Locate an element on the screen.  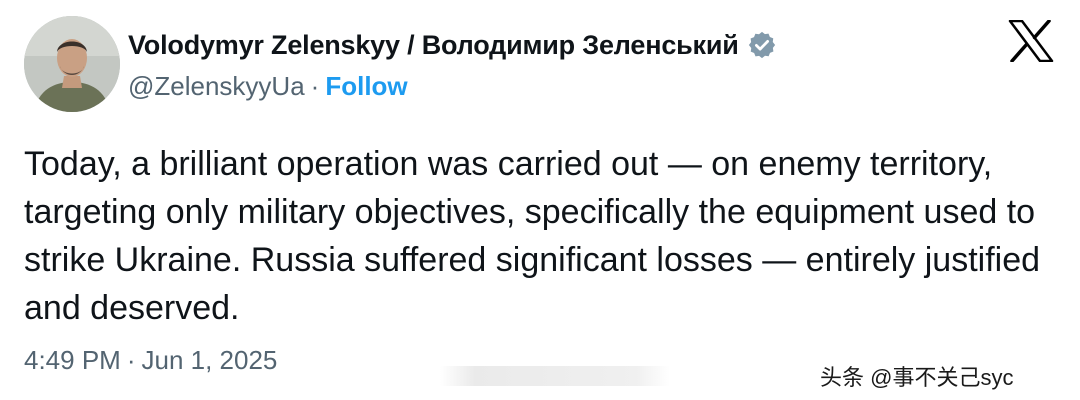
watermark-text: 头条 @事不关己syc is located at coordinates (917, 377).